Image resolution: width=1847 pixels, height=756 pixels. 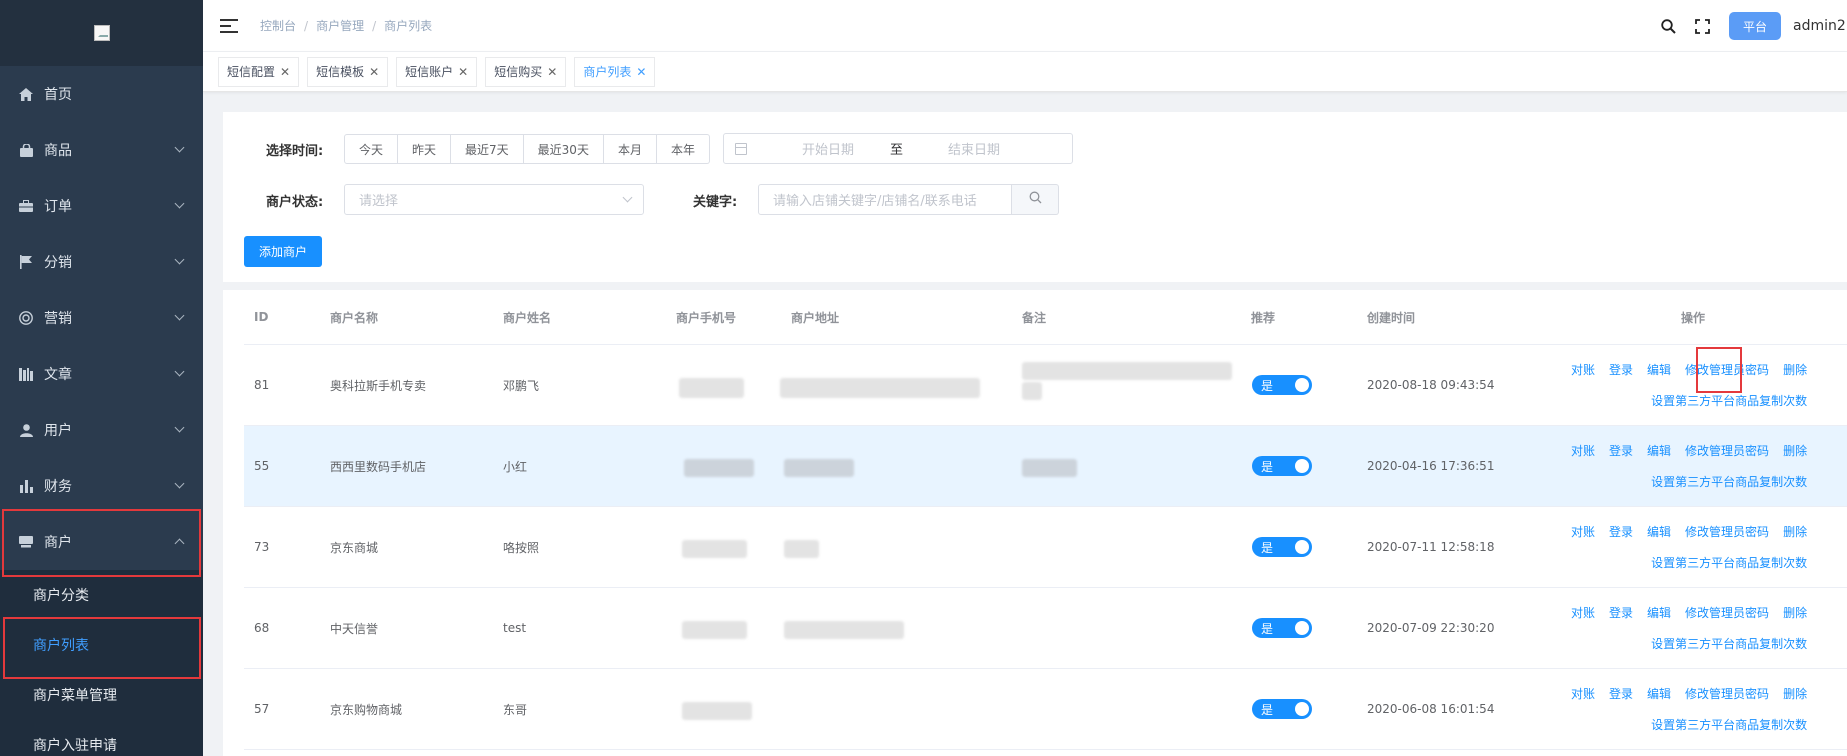 I want to click on tab-sms-account: 短信账户 ✕, so click(x=437, y=71).